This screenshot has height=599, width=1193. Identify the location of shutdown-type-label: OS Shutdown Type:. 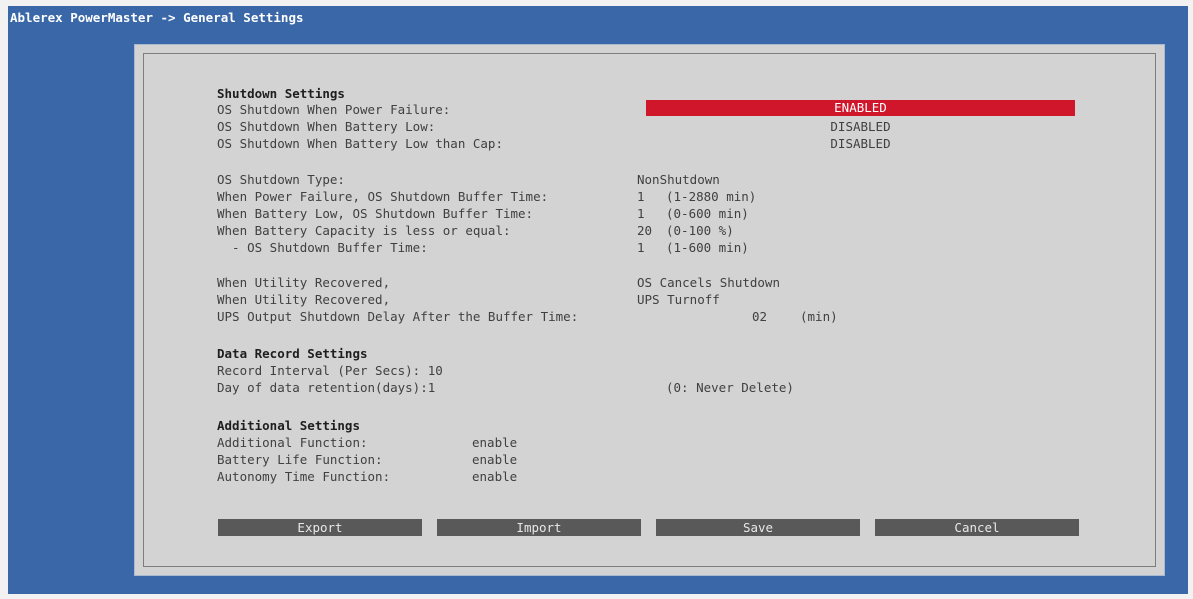
(281, 179).